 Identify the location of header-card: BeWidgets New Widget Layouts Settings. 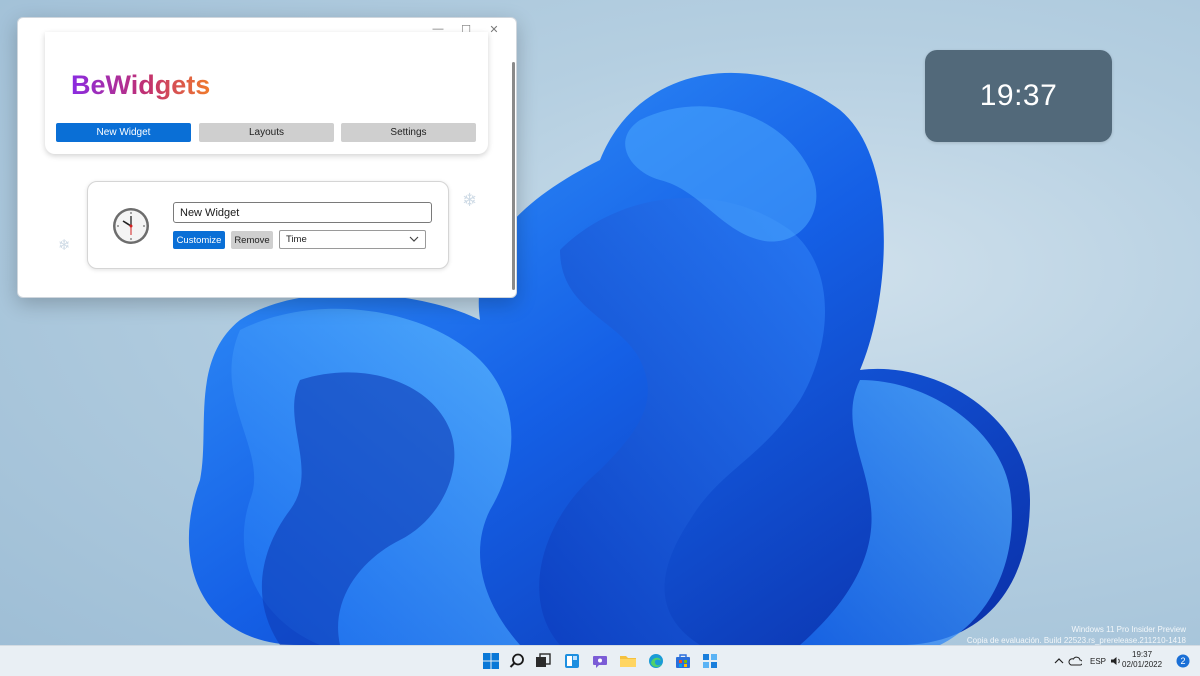
(266, 93).